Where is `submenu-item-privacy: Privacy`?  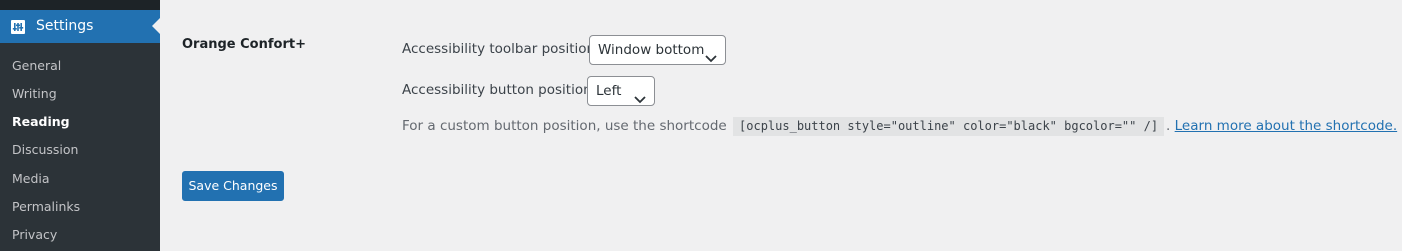 submenu-item-privacy: Privacy is located at coordinates (34, 235).